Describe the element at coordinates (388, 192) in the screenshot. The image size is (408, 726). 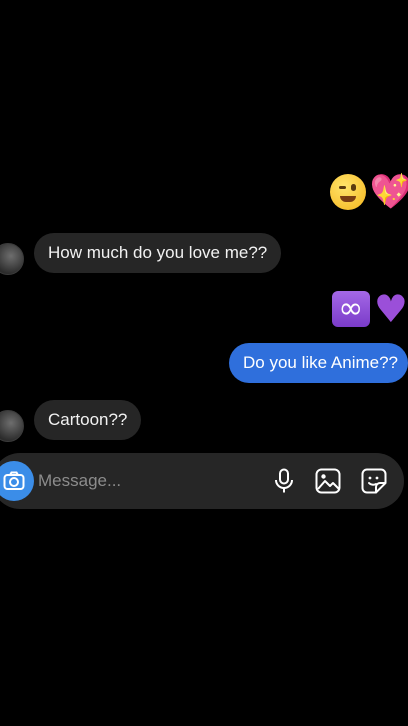
I see `sparkling-heart-icon: 💖` at that location.